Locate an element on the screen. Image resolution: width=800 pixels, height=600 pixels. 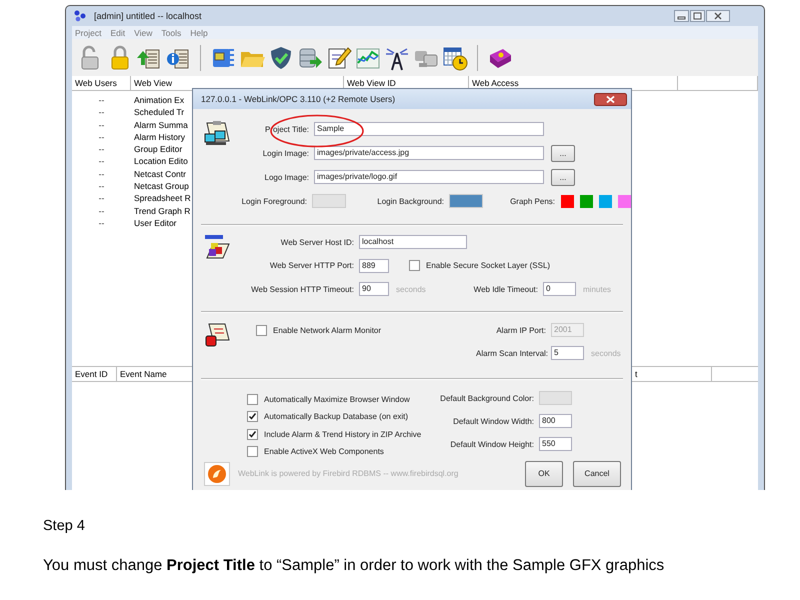
field-label: Web Session HTTP Timeout: is located at coordinates (302, 289).